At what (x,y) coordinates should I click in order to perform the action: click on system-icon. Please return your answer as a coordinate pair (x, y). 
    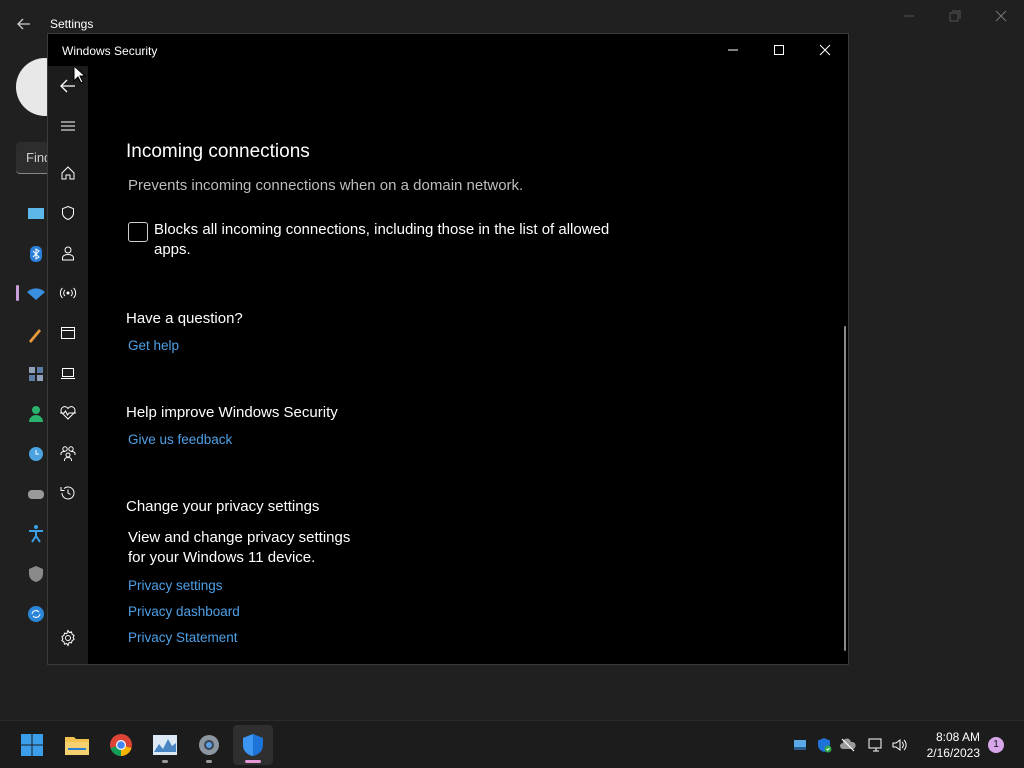
    Looking at the image, I should click on (36, 214).